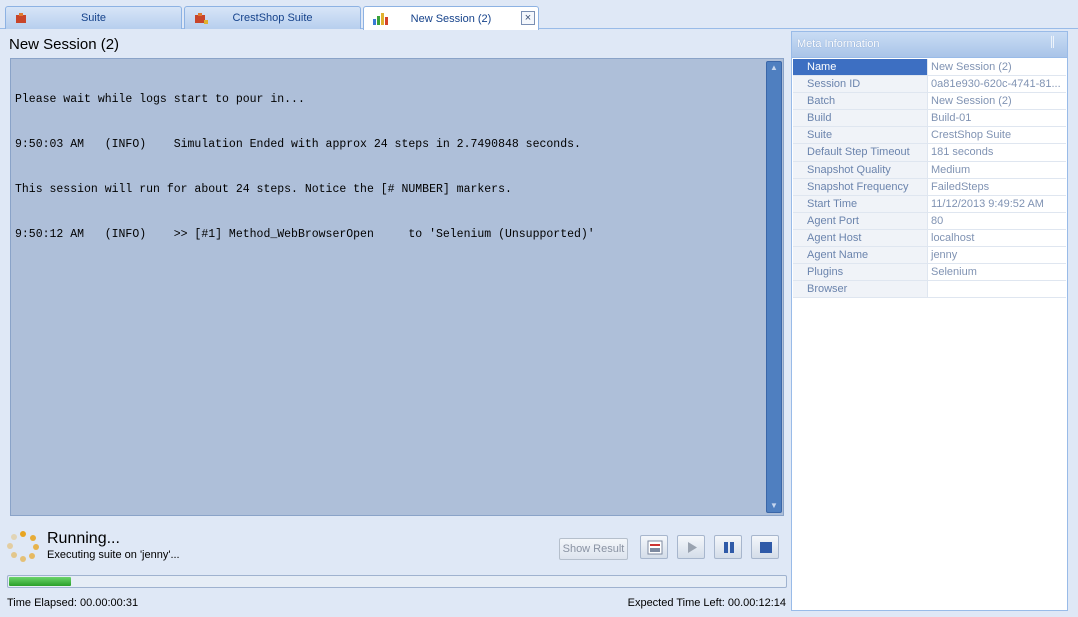  I want to click on property-row: Plugins Selenium, so click(929, 273).